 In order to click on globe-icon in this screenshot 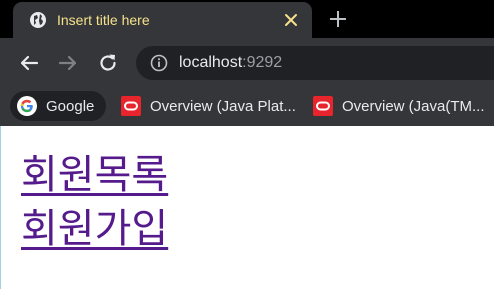, I will do `click(38, 20)`.